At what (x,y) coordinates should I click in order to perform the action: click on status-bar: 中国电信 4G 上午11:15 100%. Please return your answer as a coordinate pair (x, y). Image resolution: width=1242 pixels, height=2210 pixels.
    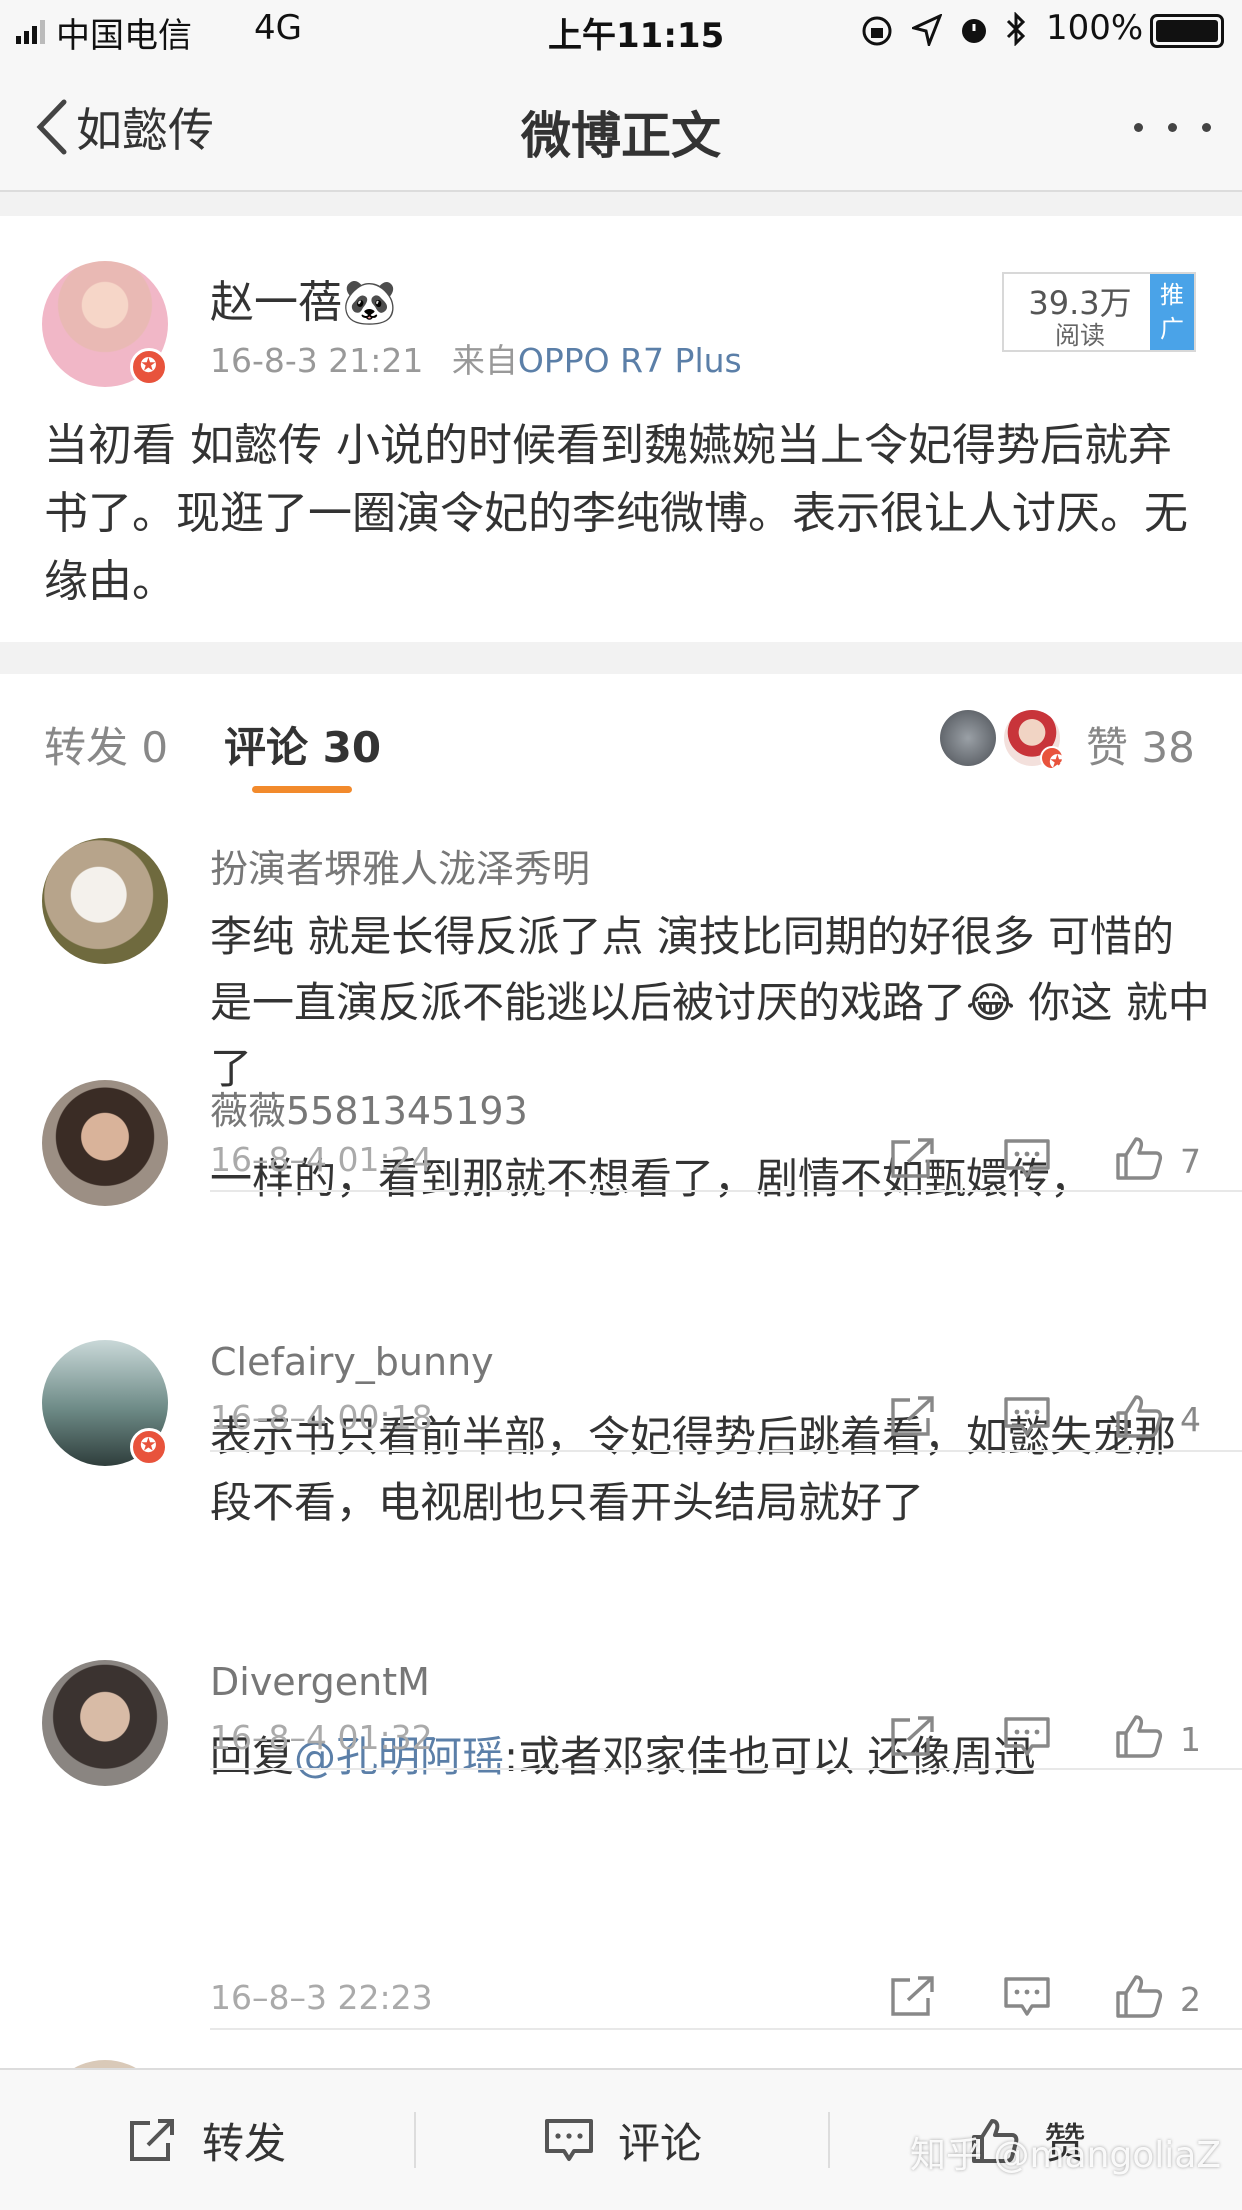
    Looking at the image, I should click on (621, 31).